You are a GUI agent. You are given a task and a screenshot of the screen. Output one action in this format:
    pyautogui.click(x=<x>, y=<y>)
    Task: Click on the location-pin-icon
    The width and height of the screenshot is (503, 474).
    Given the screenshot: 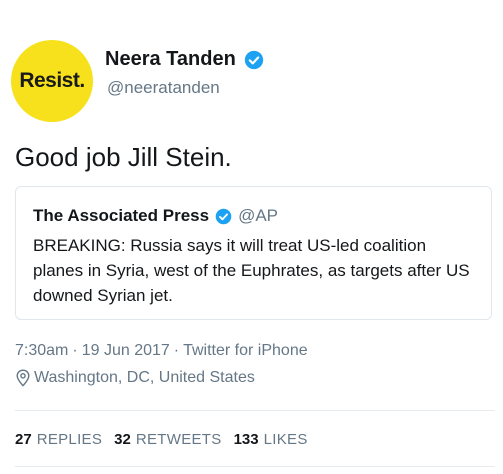 What is the action you would take?
    pyautogui.click(x=23, y=378)
    